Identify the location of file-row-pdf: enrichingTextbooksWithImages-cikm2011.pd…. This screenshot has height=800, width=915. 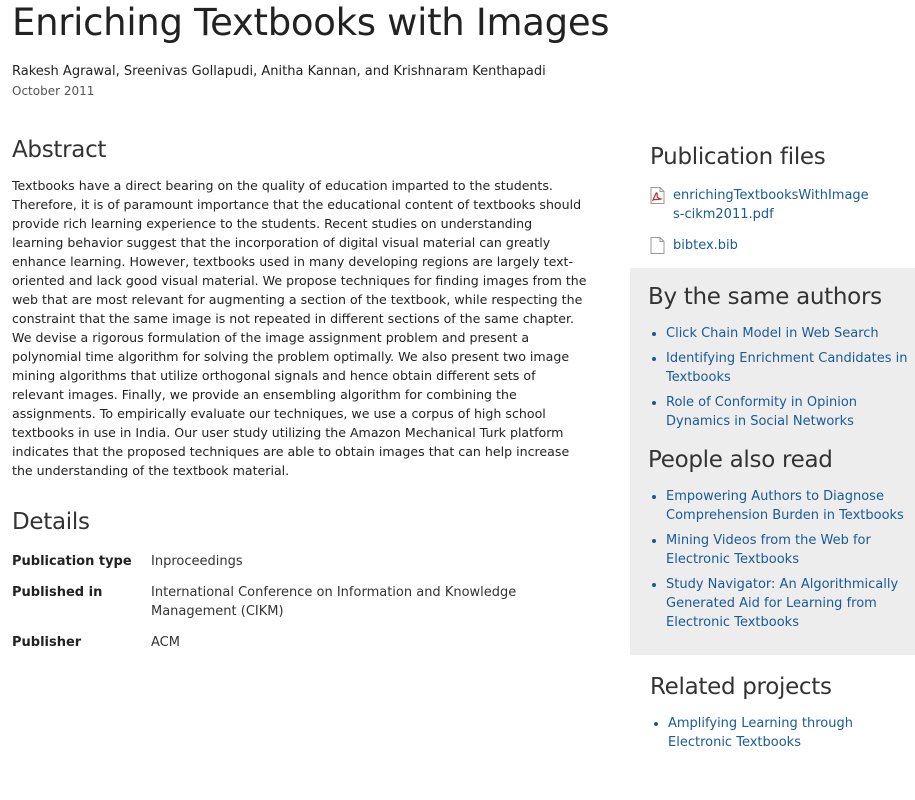
(775, 205).